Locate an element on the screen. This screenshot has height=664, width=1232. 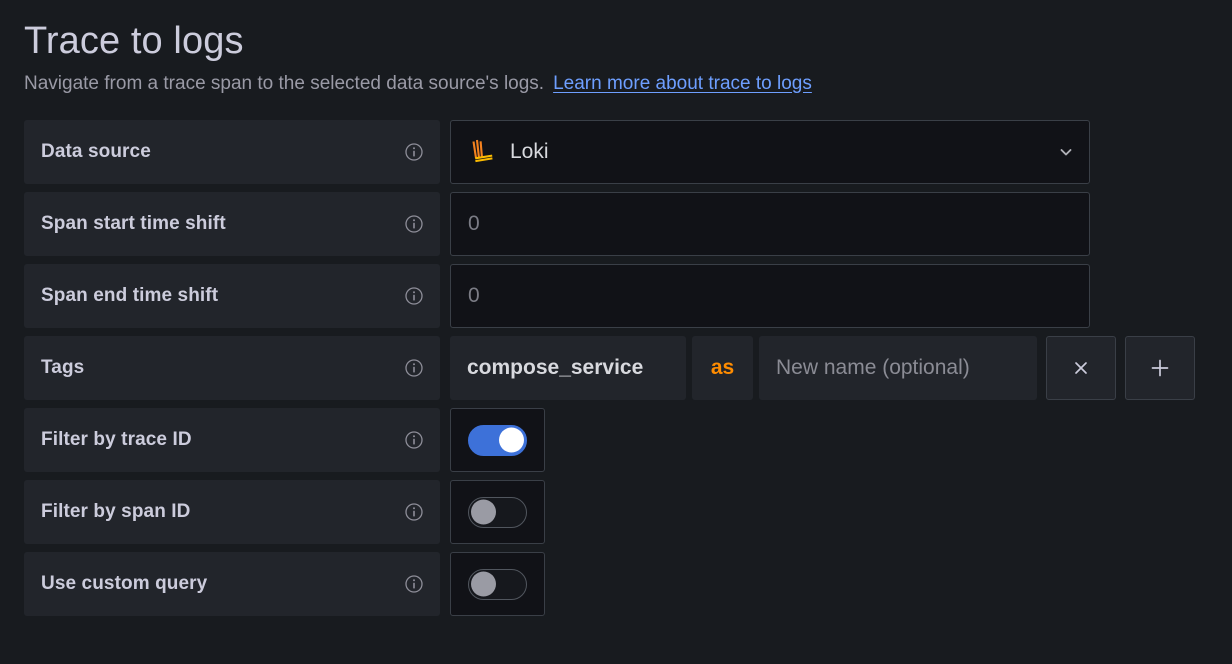
control-span-end-time-shift is located at coordinates (770, 296).